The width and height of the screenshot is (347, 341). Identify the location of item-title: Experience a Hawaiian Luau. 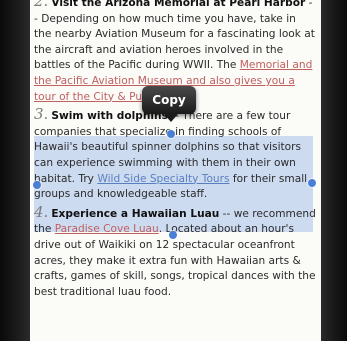
(135, 213).